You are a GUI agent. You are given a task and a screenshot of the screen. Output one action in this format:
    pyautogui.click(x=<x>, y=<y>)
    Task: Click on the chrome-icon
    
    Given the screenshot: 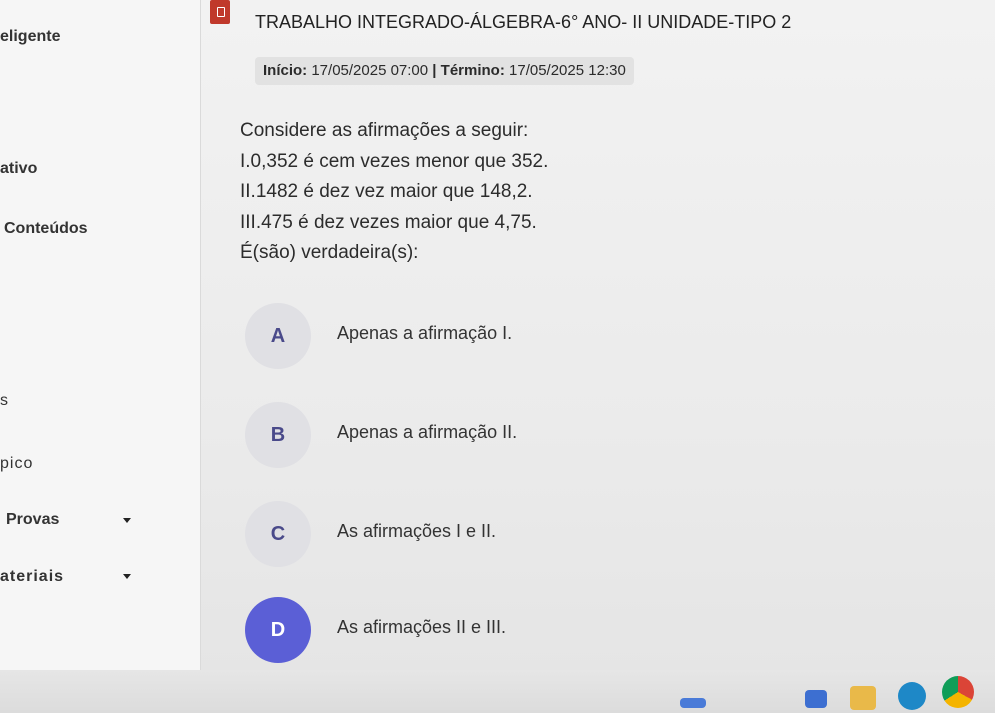 What is the action you would take?
    pyautogui.click(x=958, y=692)
    